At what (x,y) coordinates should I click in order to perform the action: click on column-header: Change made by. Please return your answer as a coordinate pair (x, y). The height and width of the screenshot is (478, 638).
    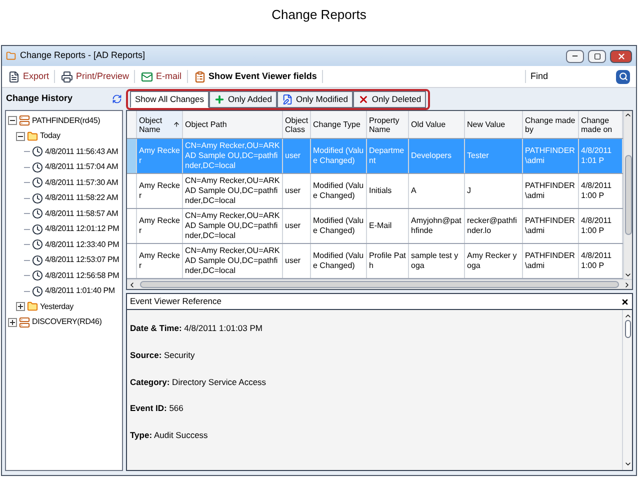
    Looking at the image, I should click on (551, 124).